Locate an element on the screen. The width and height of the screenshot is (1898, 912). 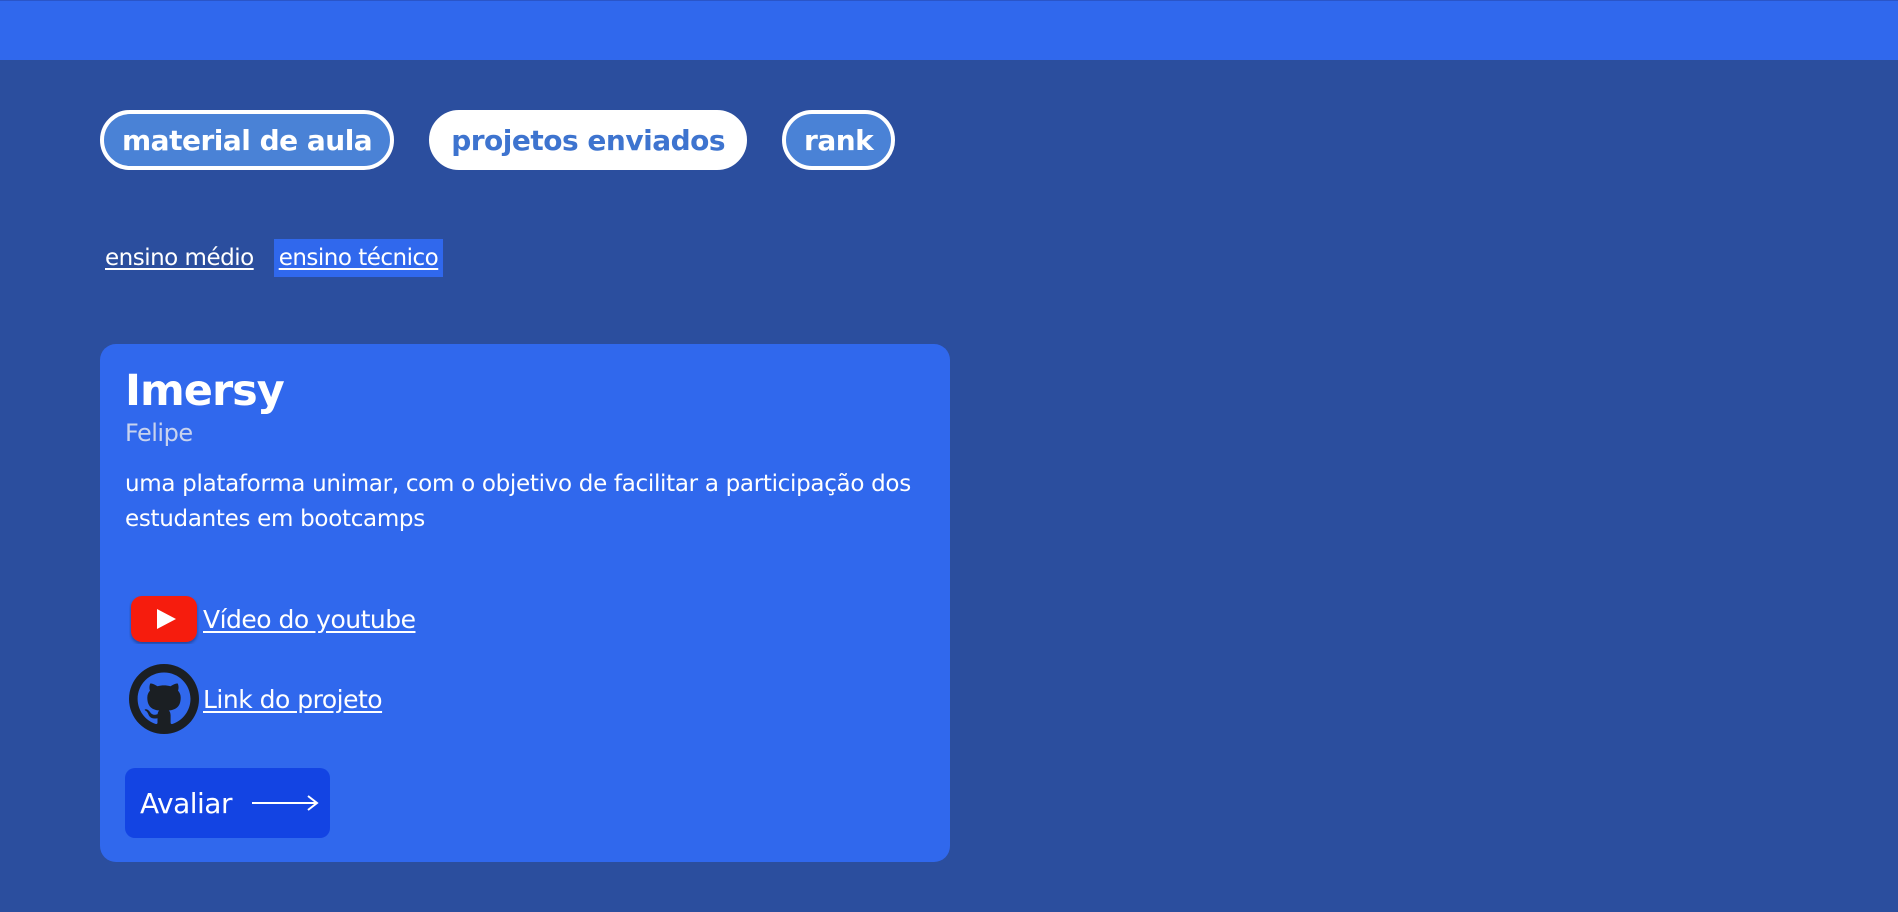
youtube-video-link: Vídeo do youtube is located at coordinates (309, 619).